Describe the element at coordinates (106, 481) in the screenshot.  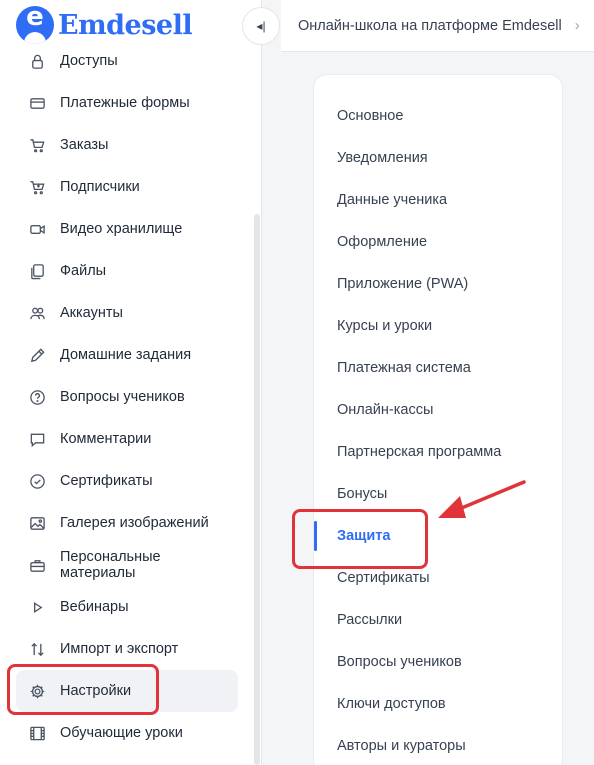
I see `sidebar-item-label: Сертификаты` at that location.